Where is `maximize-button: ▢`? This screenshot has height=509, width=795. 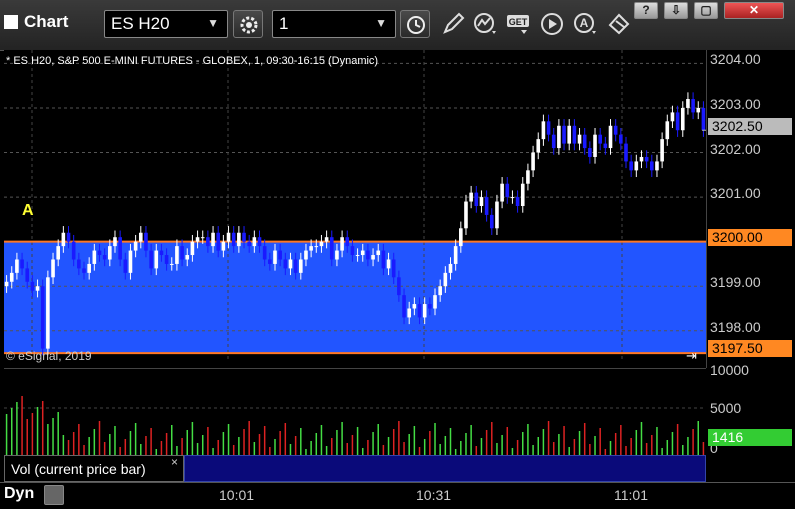 maximize-button: ▢ is located at coordinates (706, 10).